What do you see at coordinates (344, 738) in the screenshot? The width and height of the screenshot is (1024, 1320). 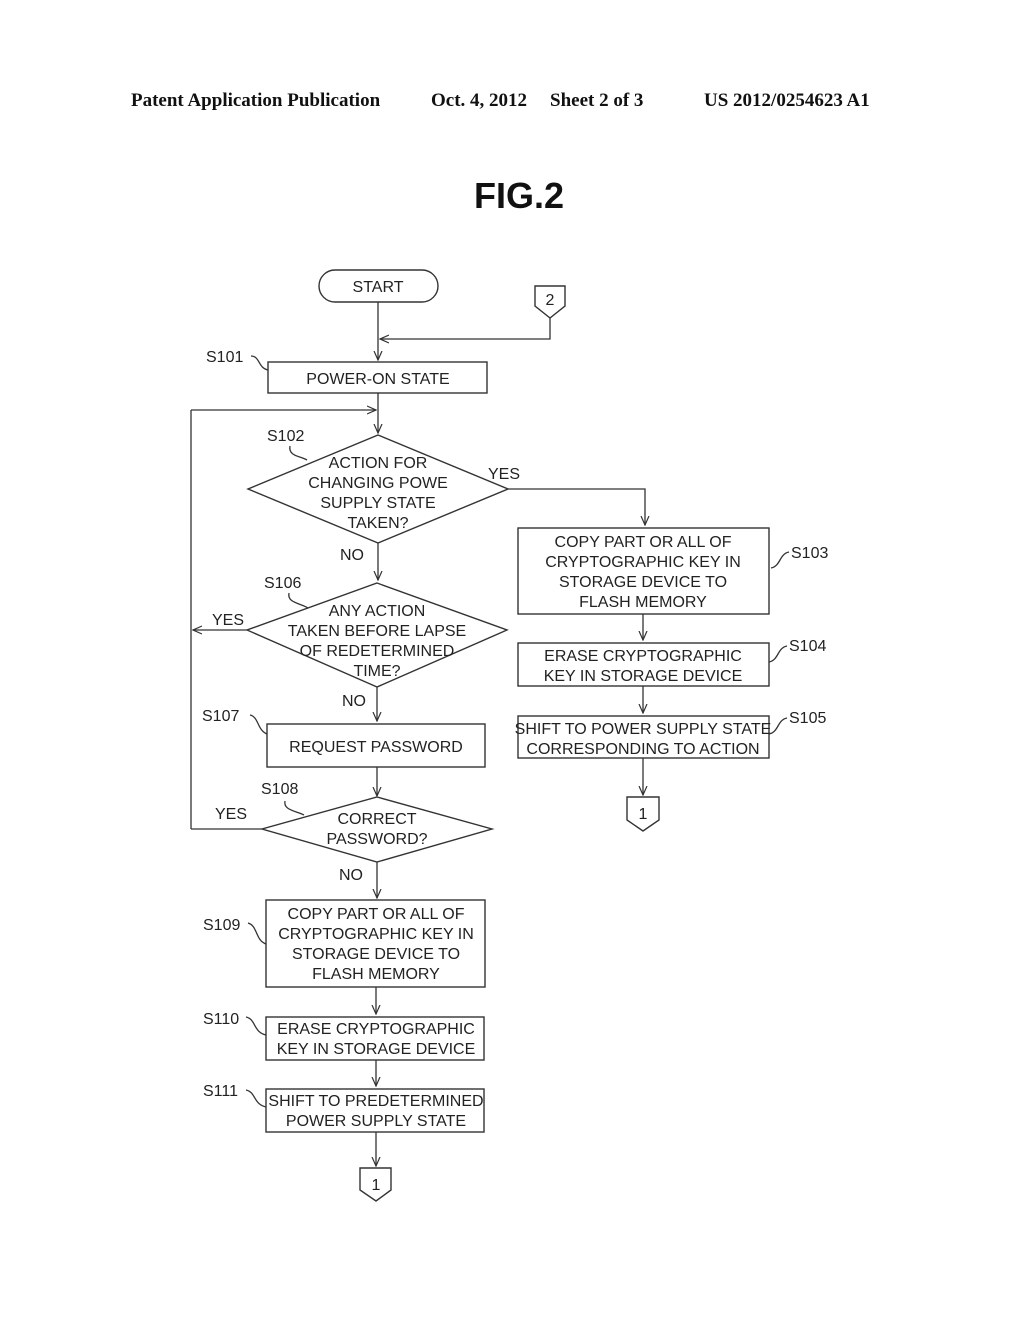 I see `step-s107: REQUEST PASSWORD S107` at bounding box center [344, 738].